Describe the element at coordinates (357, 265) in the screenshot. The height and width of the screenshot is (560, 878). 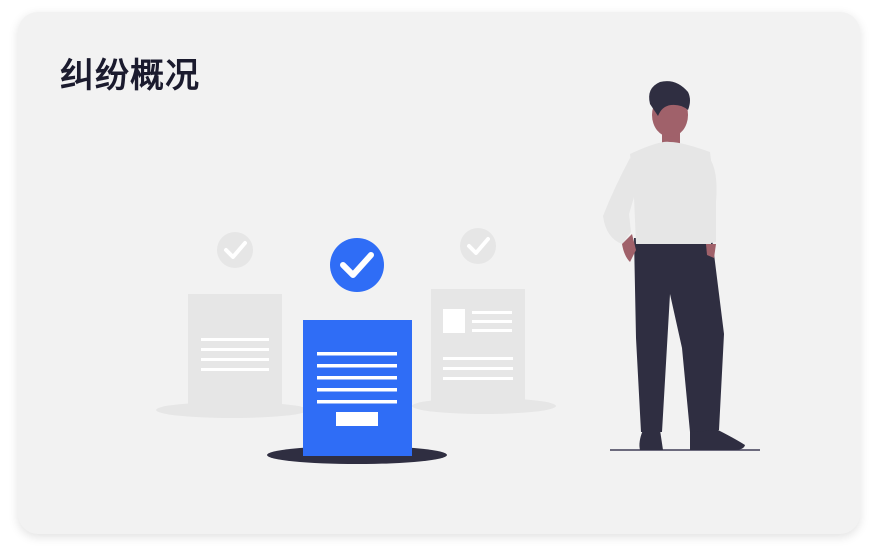
I see `center-check-icon` at that location.